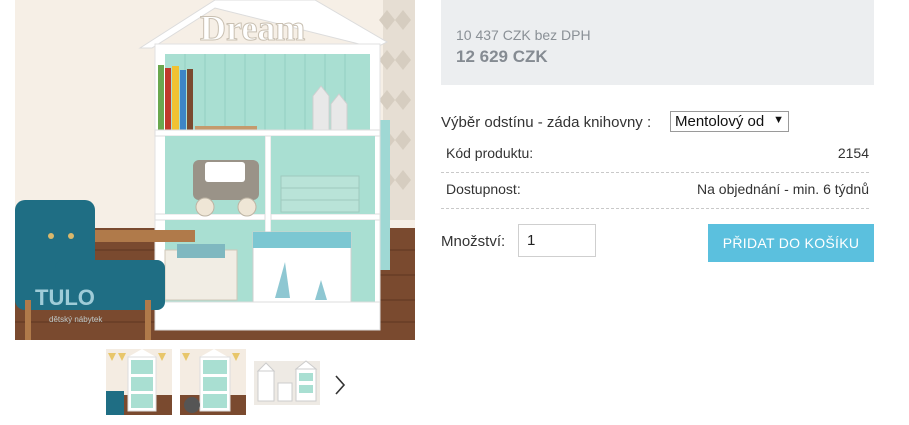  What do you see at coordinates (853, 153) in the screenshot?
I see `spec-value: 2154` at bounding box center [853, 153].